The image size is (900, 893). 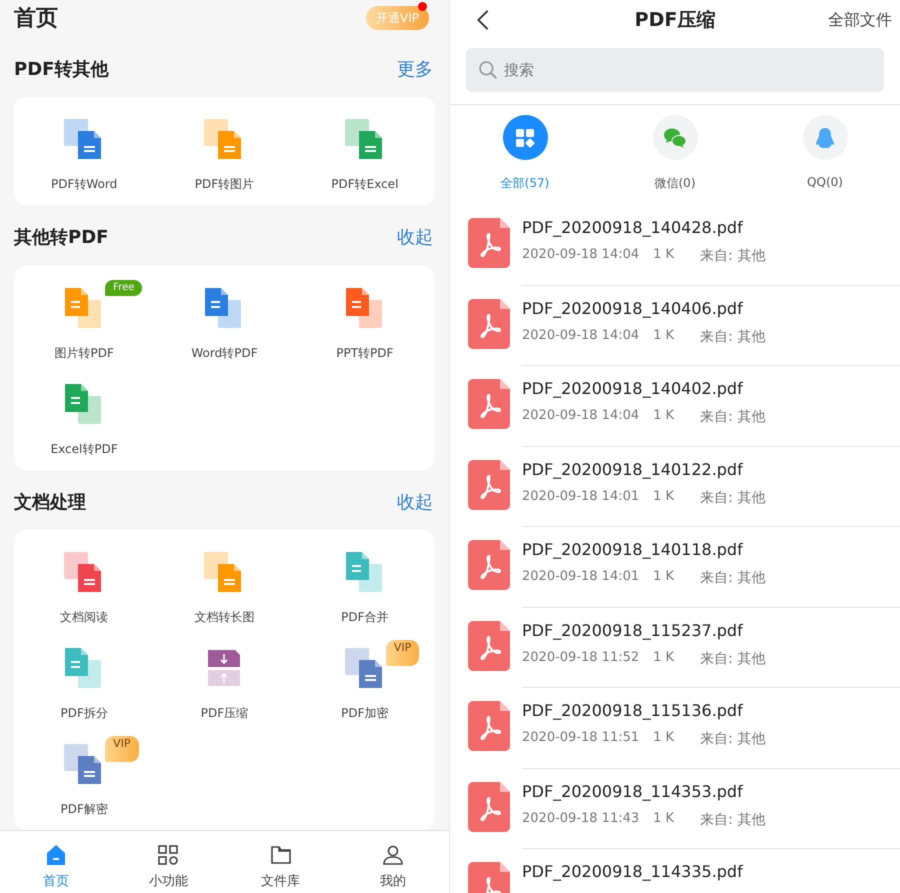 What do you see at coordinates (415, 69) in the screenshot?
I see `section-toggle-link: 更多` at bounding box center [415, 69].